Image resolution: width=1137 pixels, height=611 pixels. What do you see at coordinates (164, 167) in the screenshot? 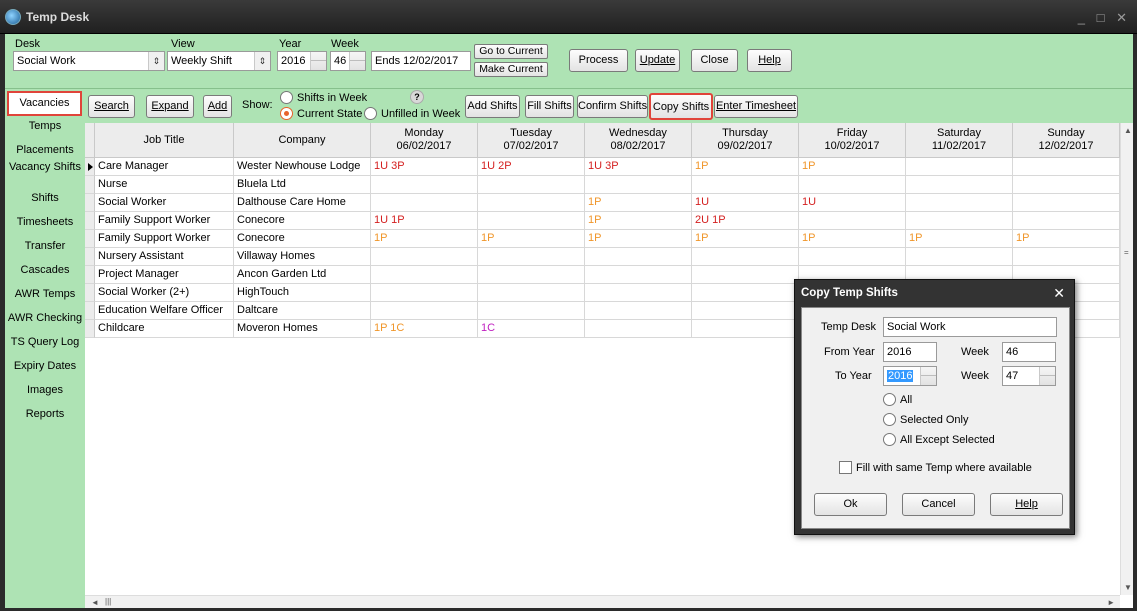
I see `cell-job-title: Care Manager` at bounding box center [164, 167].